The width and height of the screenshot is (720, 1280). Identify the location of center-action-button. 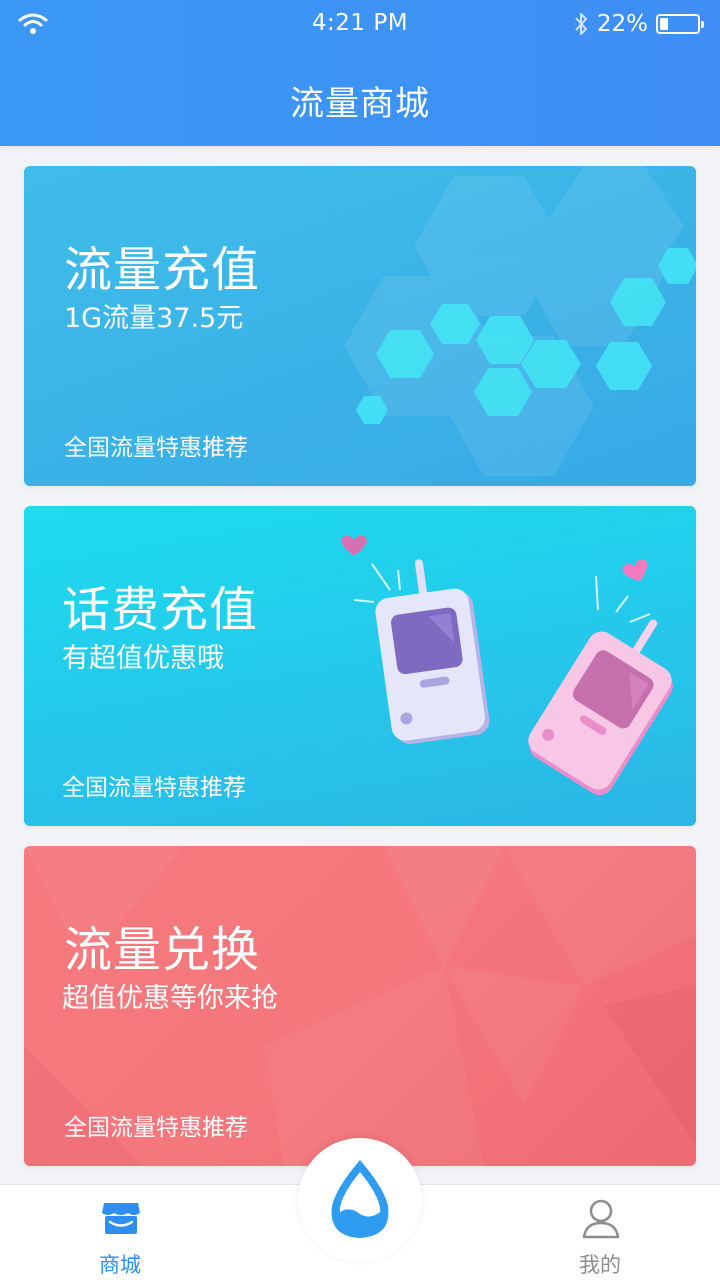
(360, 1200).